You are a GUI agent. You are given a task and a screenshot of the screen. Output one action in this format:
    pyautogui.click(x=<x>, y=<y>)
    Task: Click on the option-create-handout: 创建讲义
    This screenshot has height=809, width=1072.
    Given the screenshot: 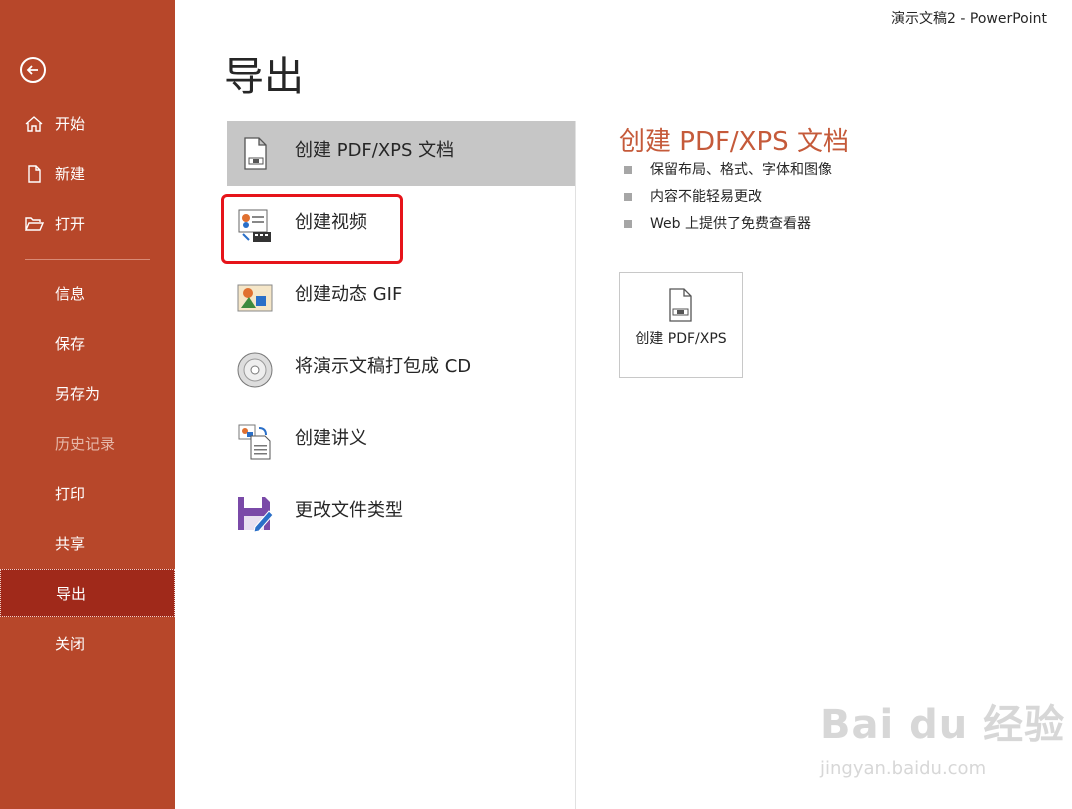 What is the action you would take?
    pyautogui.click(x=401, y=441)
    